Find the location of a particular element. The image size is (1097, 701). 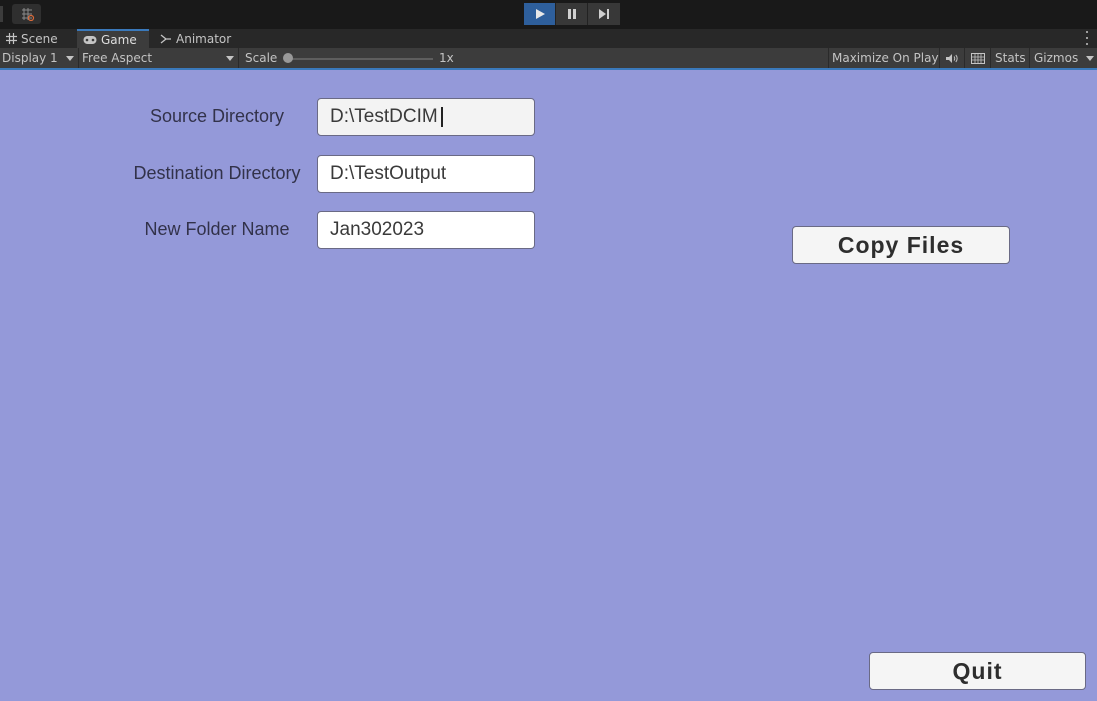

toolbar-edge is located at coordinates (1, 14).